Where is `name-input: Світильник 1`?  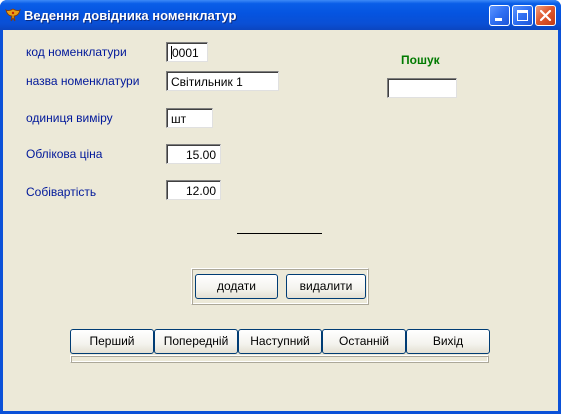
name-input: Світильник 1 is located at coordinates (222, 81).